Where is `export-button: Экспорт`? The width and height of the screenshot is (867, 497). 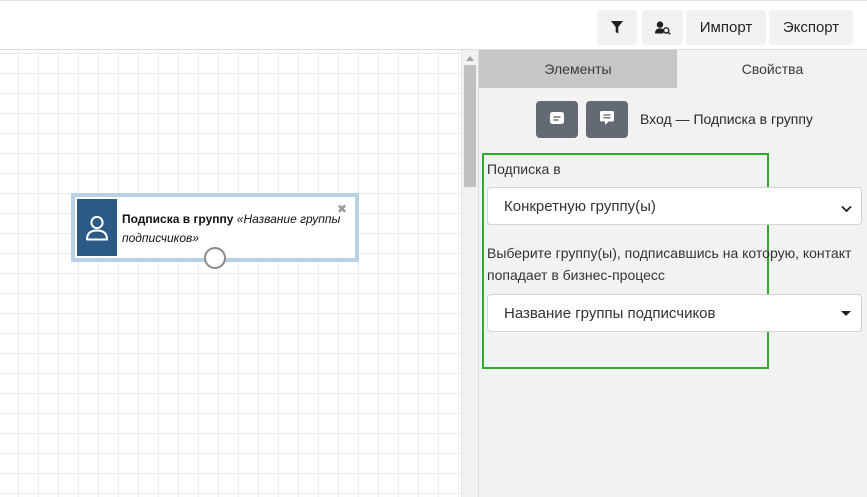 export-button: Экспорт is located at coordinates (811, 27).